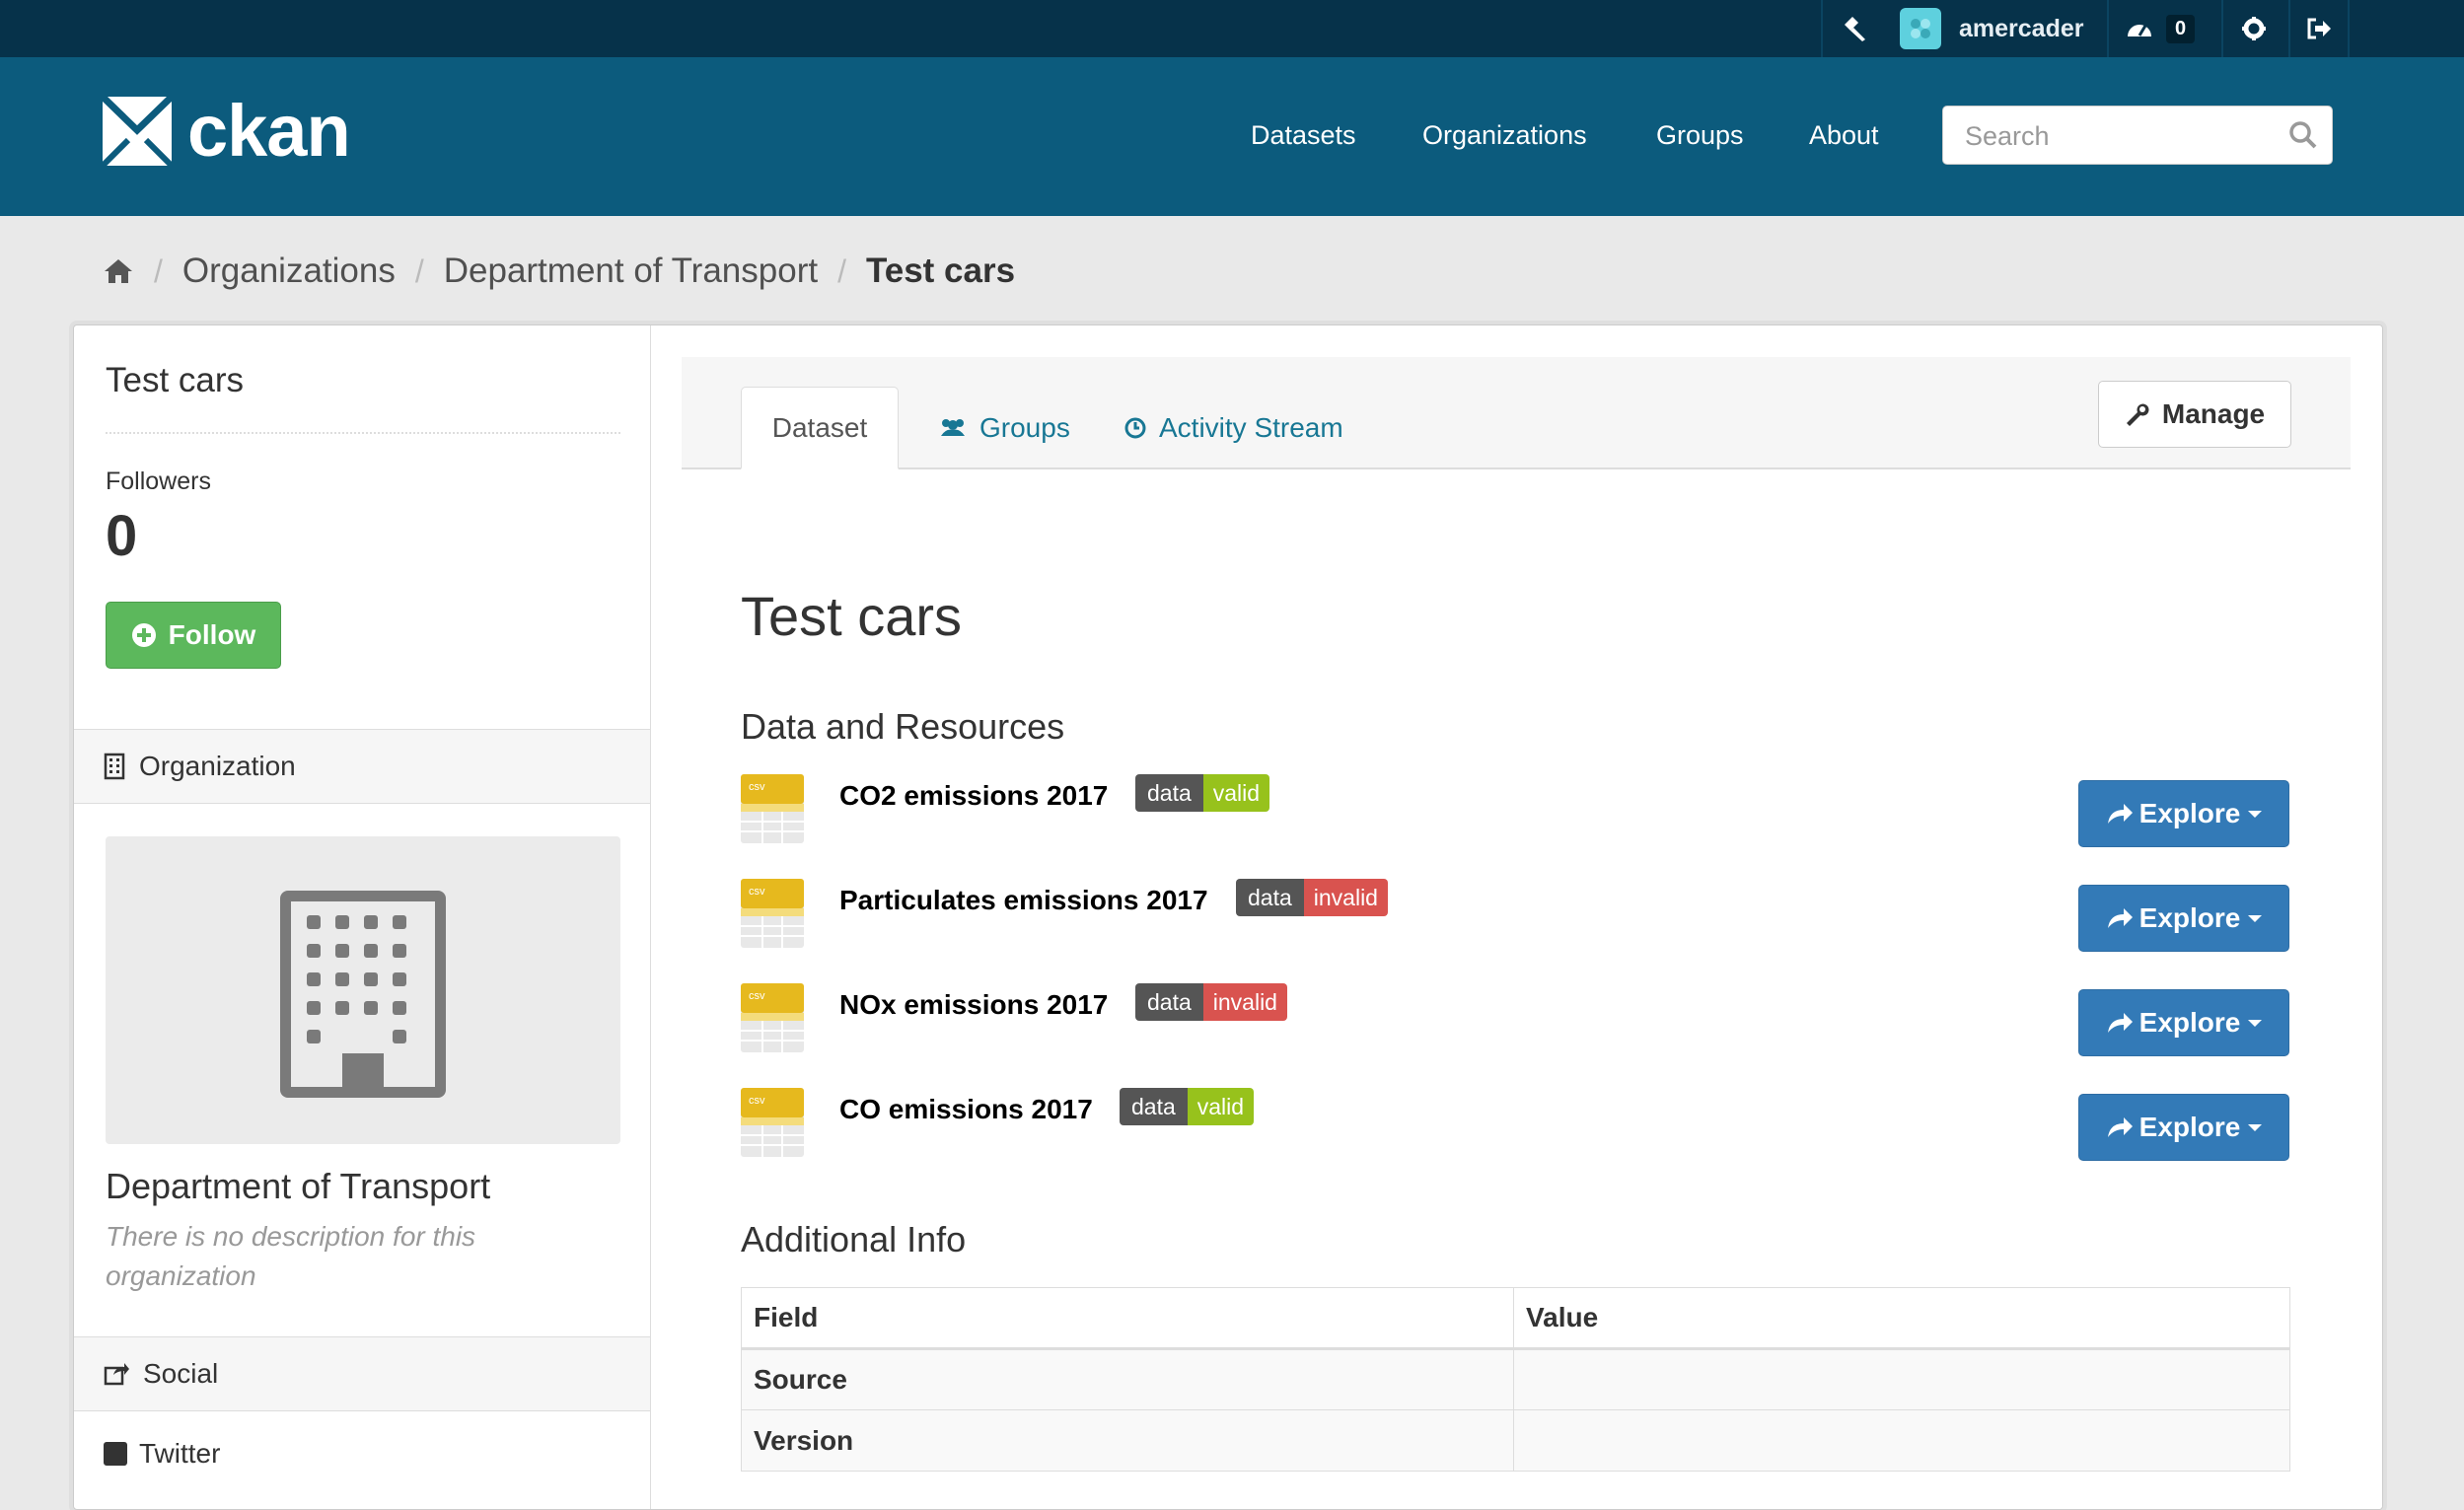 The width and height of the screenshot is (2464, 1510). I want to click on site-logo: ckan, so click(226, 131).